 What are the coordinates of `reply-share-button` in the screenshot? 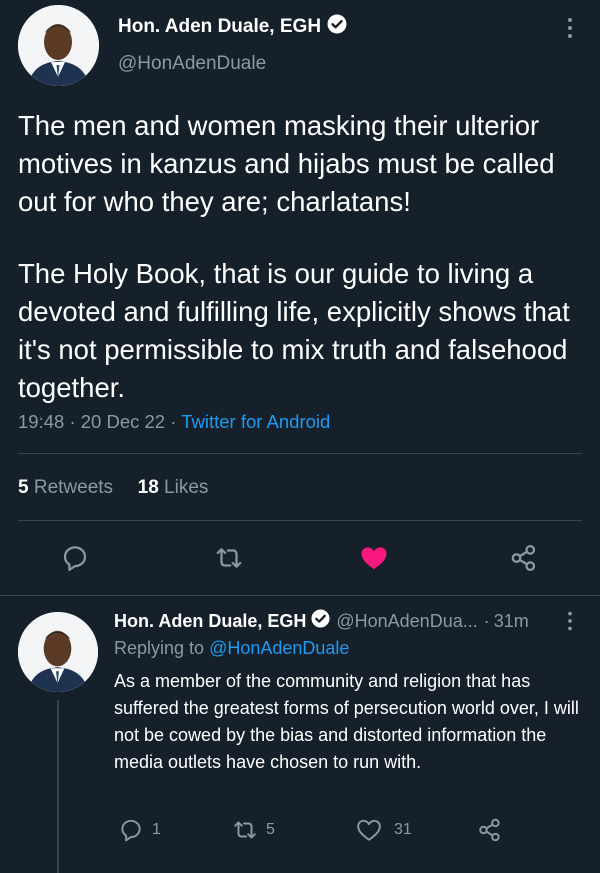 It's located at (490, 832).